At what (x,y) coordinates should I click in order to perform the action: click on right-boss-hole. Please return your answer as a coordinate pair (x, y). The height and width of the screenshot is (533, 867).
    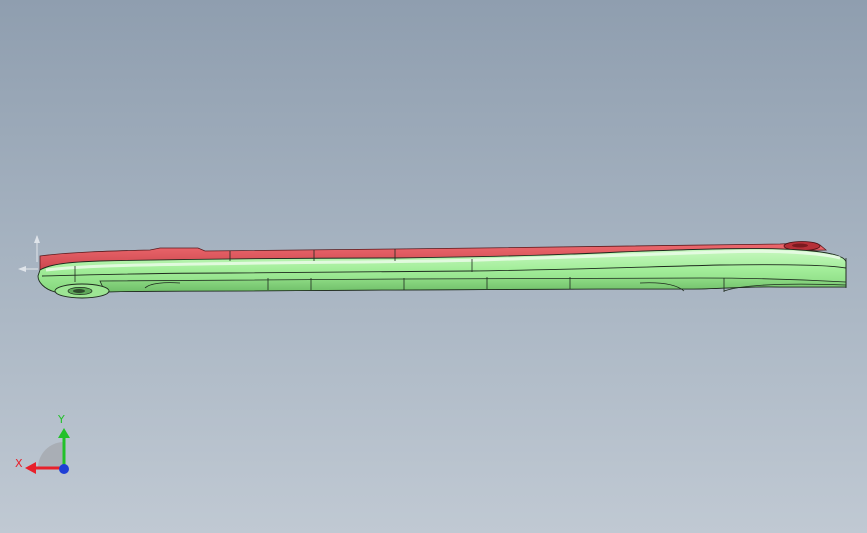
    Looking at the image, I should click on (800, 245).